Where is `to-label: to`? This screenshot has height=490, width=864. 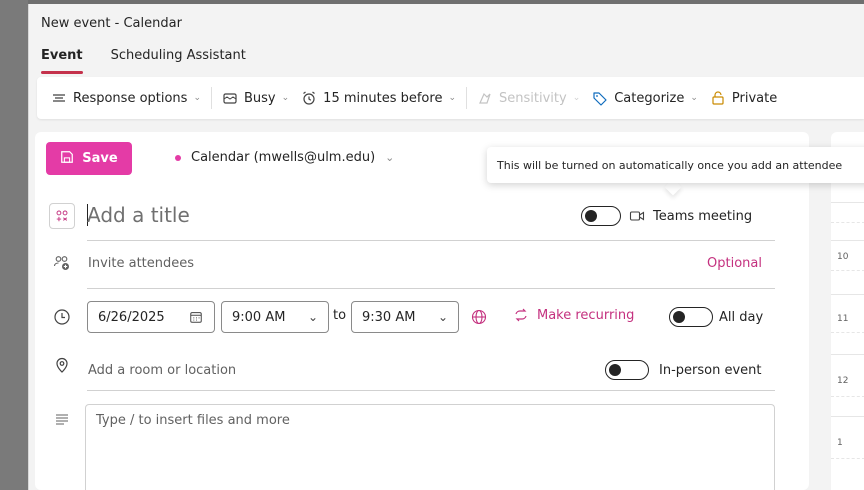 to-label: to is located at coordinates (340, 315).